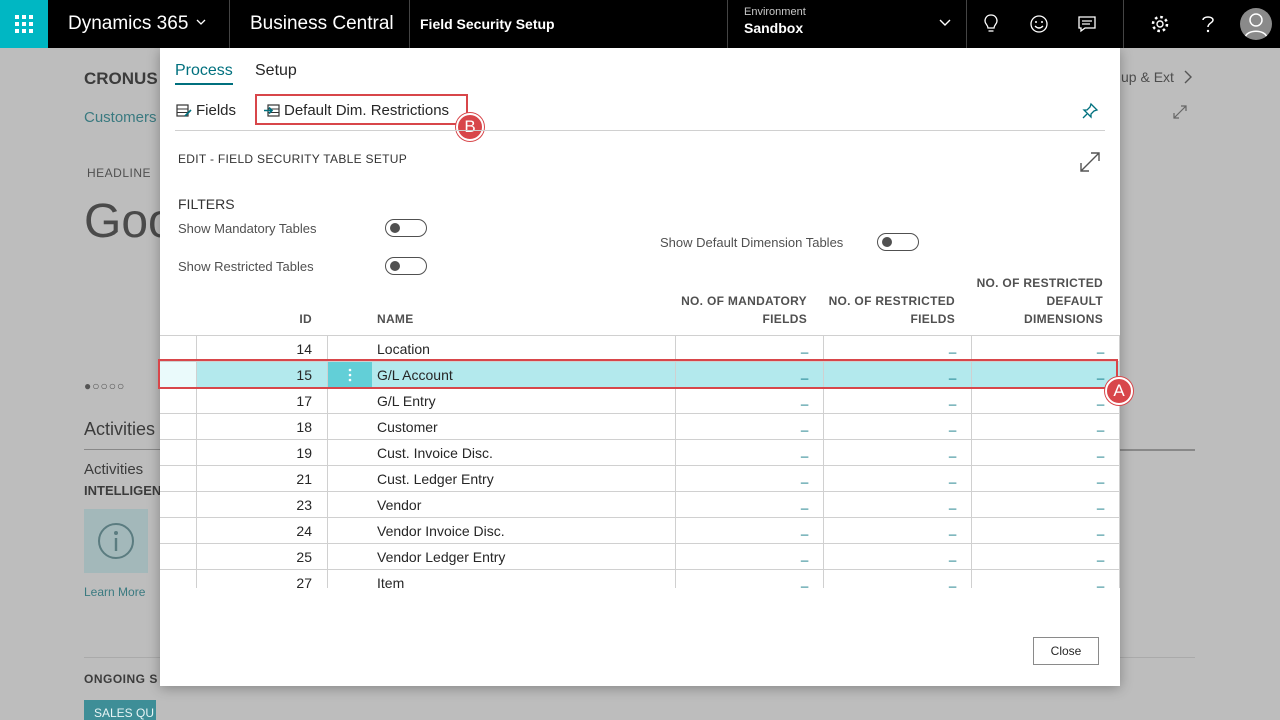 The image size is (1280, 720). Describe the element at coordinates (399, 505) in the screenshot. I see `row-name: Vendor` at that location.